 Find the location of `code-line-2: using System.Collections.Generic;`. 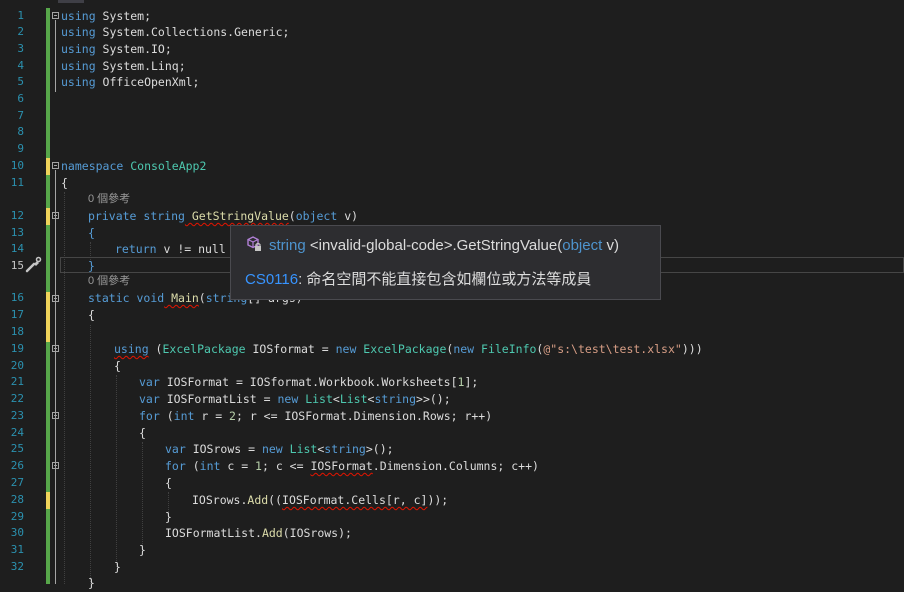

code-line-2: using System.Collections.Generic; is located at coordinates (175, 32).